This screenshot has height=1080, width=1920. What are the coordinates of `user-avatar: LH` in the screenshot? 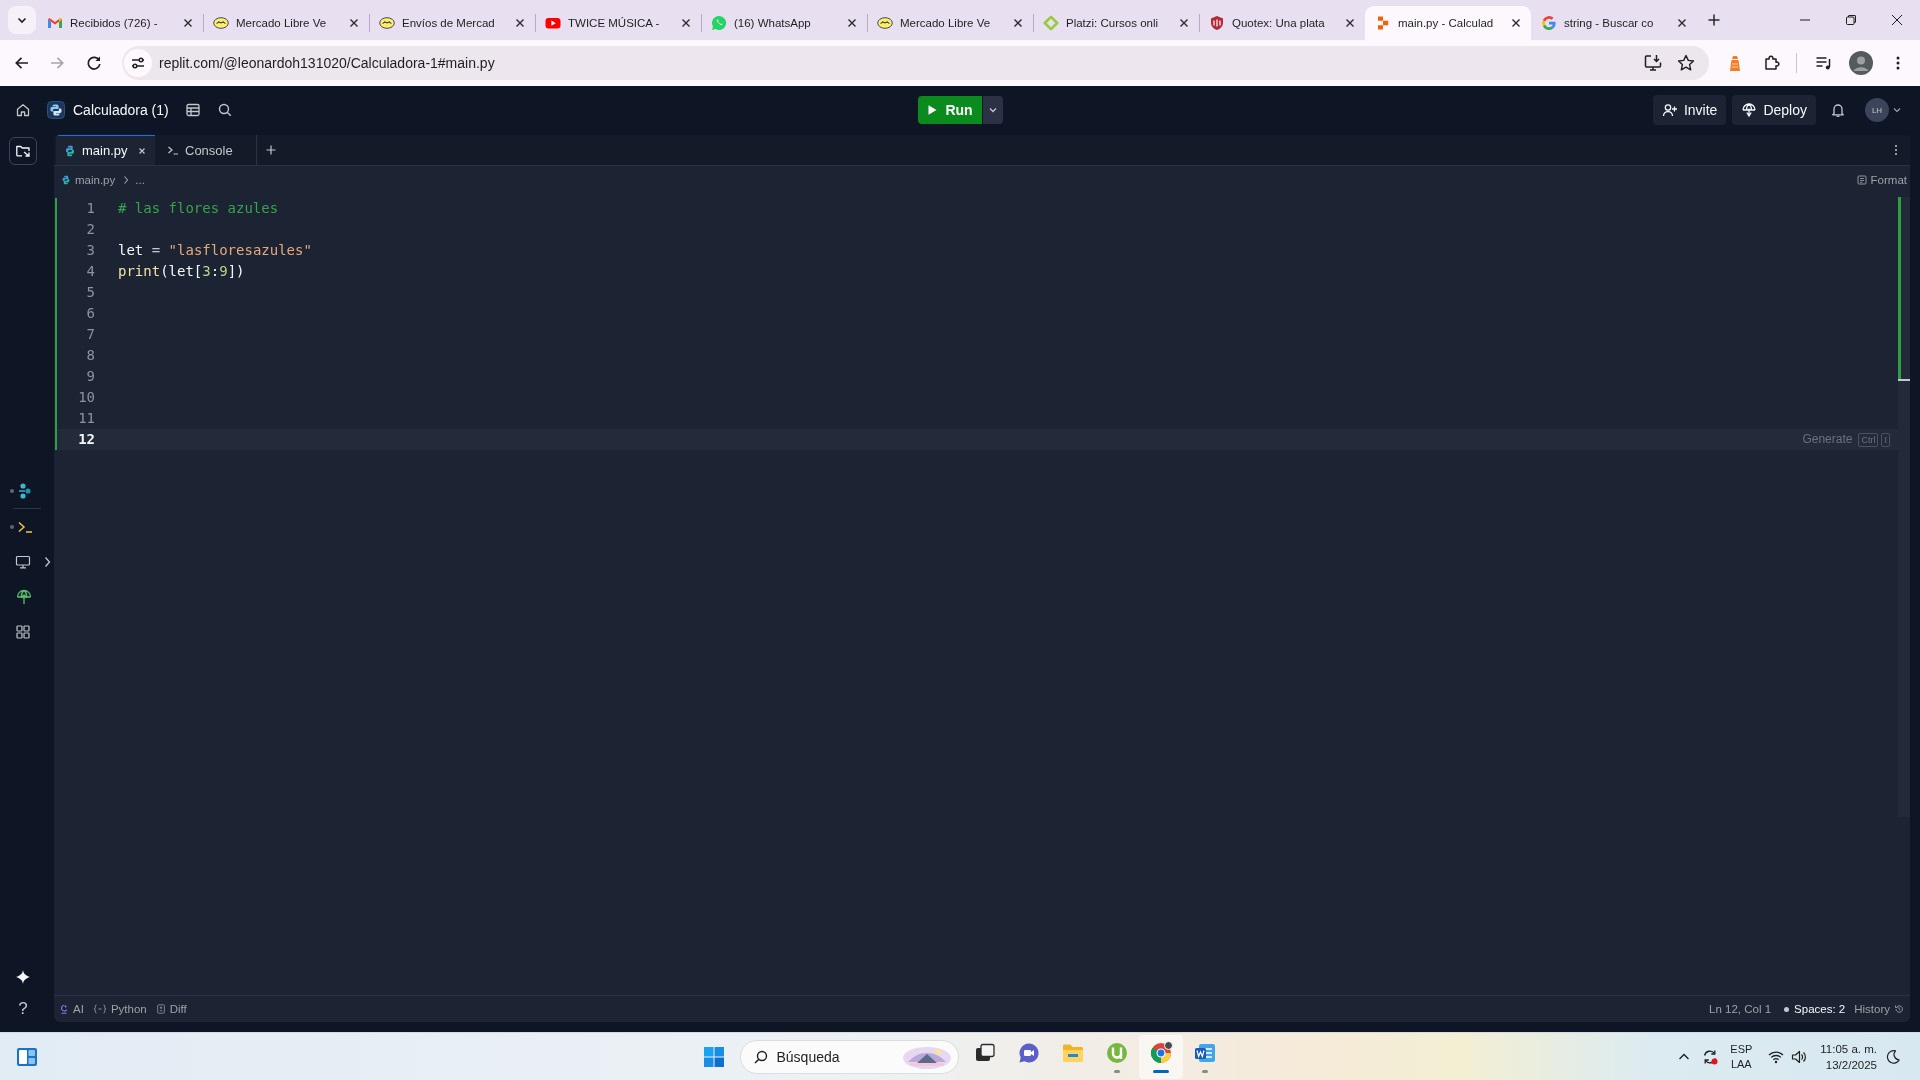 It's located at (1877, 110).